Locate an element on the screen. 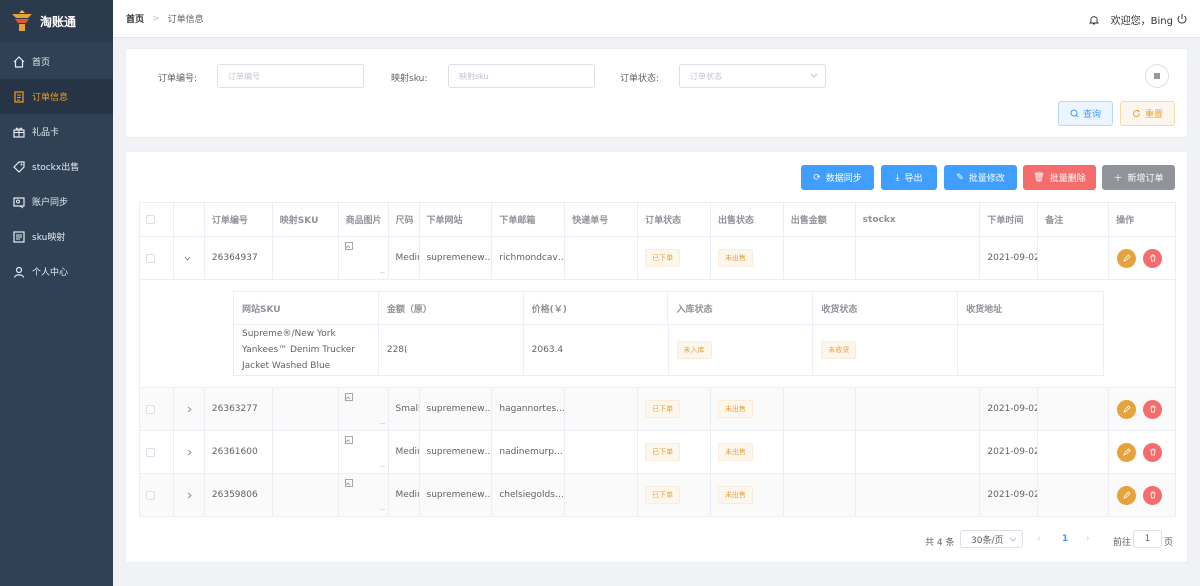 The height and width of the screenshot is (586, 1200). sidebar-item-sku-mapping: sku映射 is located at coordinates (56, 236).